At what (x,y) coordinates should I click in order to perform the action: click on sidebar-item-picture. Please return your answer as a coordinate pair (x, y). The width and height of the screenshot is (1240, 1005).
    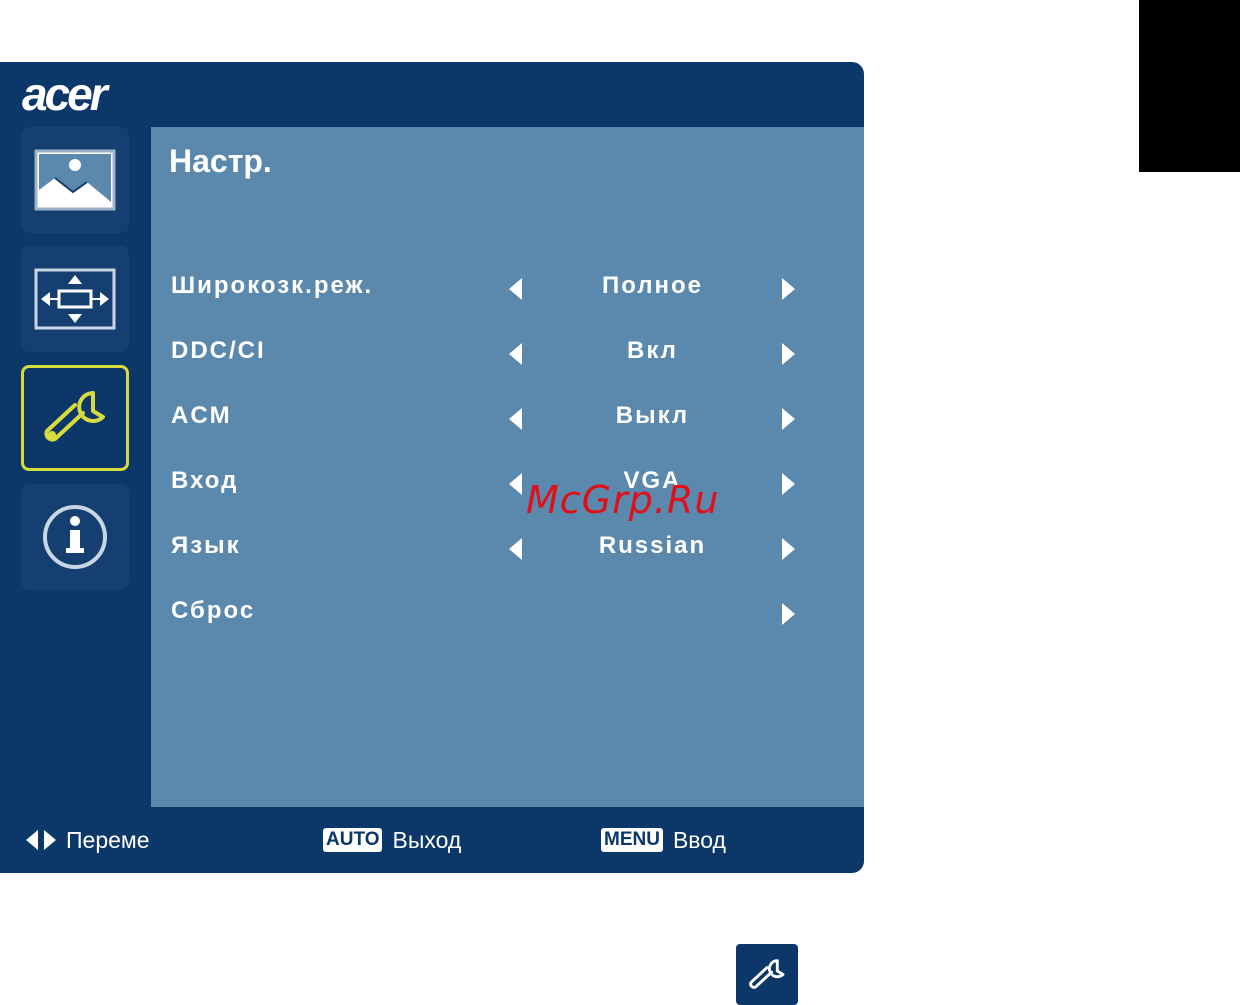
    Looking at the image, I should click on (75, 180).